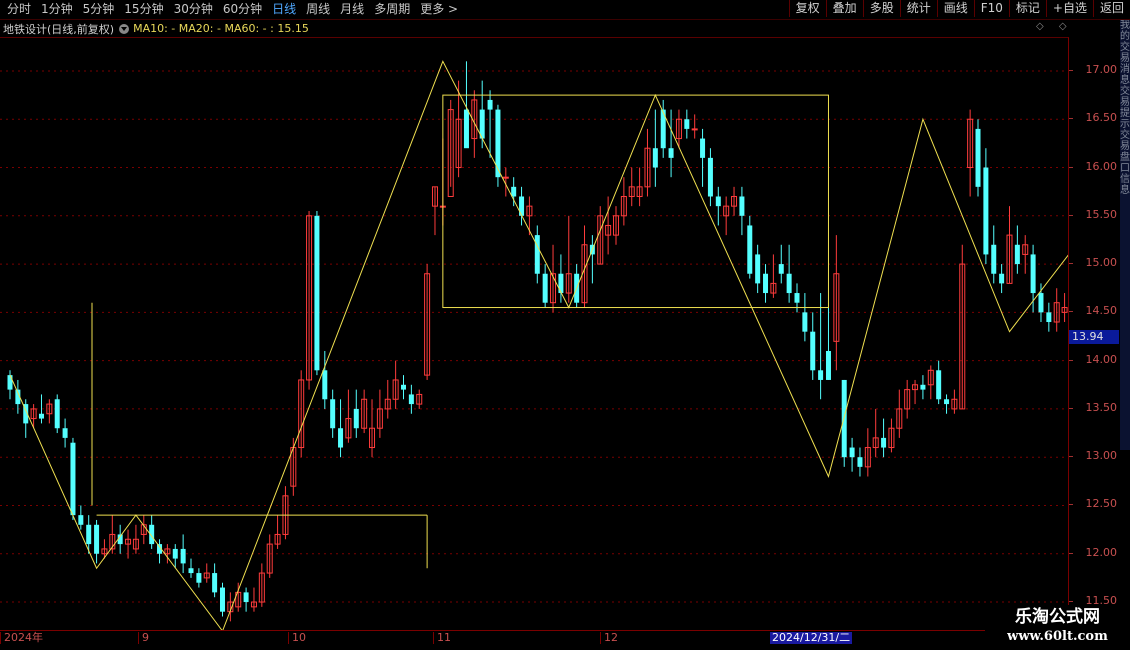 The width and height of the screenshot is (1130, 650). What do you see at coordinates (59, 29) in the screenshot?
I see `stock-title: 地铁设计(日线,前复权)` at bounding box center [59, 29].